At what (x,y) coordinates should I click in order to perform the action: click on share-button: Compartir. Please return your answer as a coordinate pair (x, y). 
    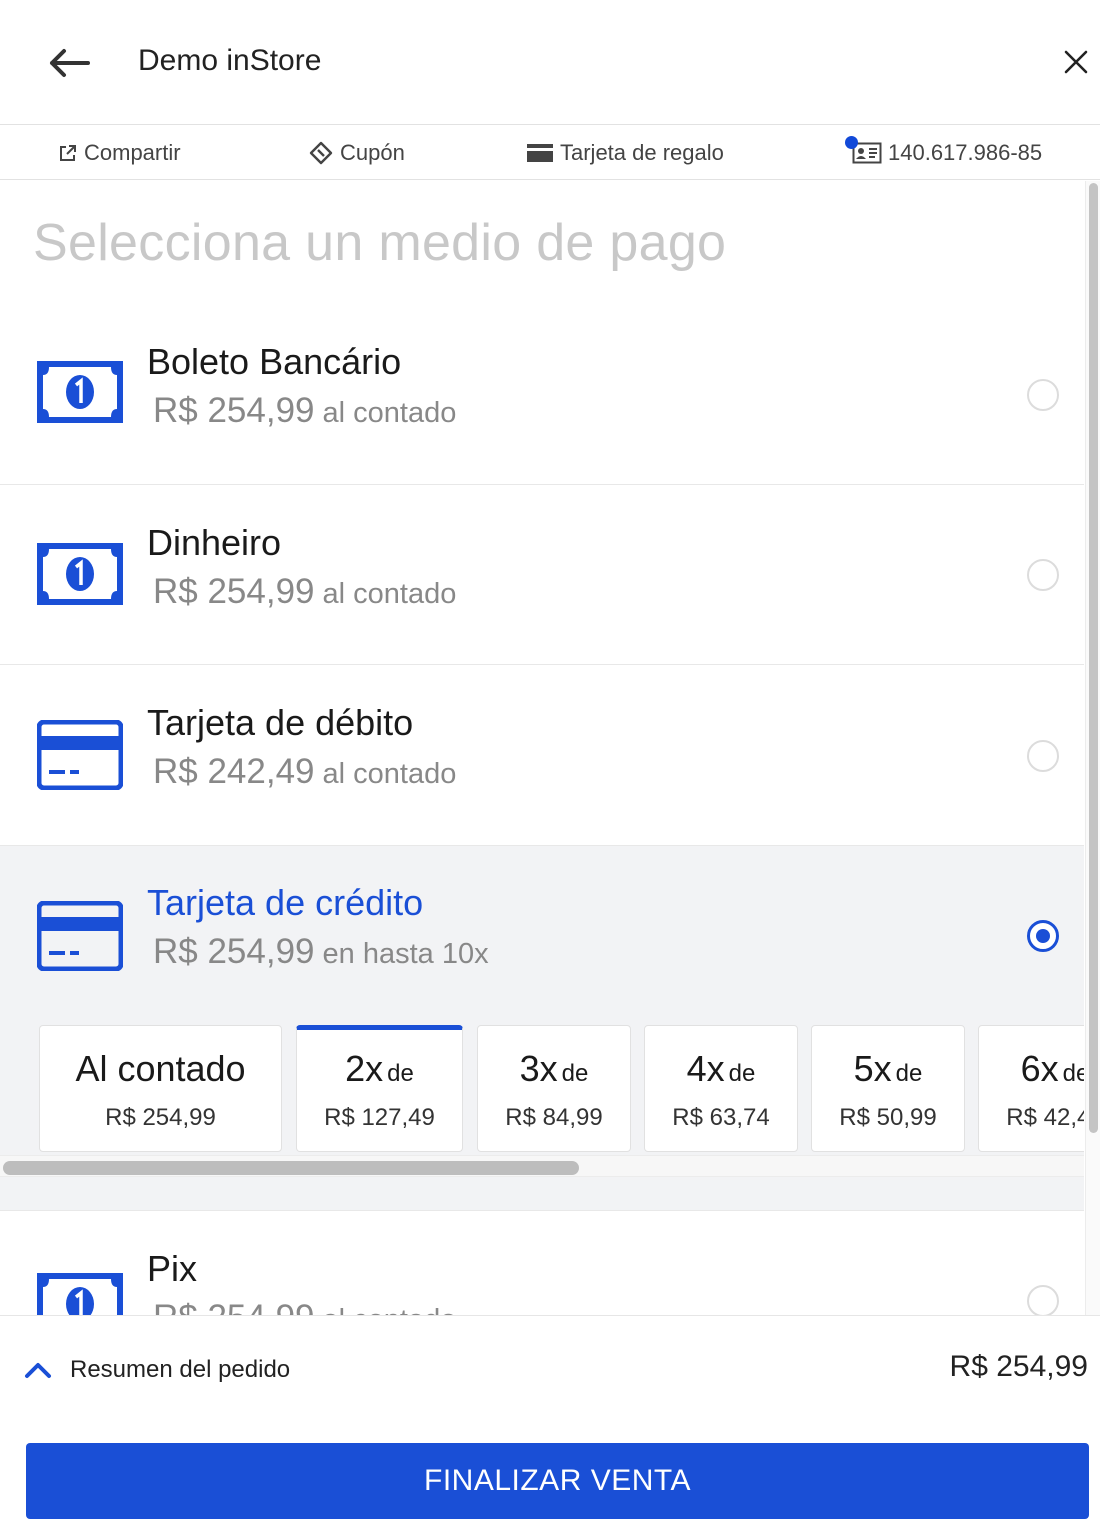
    Looking at the image, I should click on (119, 153).